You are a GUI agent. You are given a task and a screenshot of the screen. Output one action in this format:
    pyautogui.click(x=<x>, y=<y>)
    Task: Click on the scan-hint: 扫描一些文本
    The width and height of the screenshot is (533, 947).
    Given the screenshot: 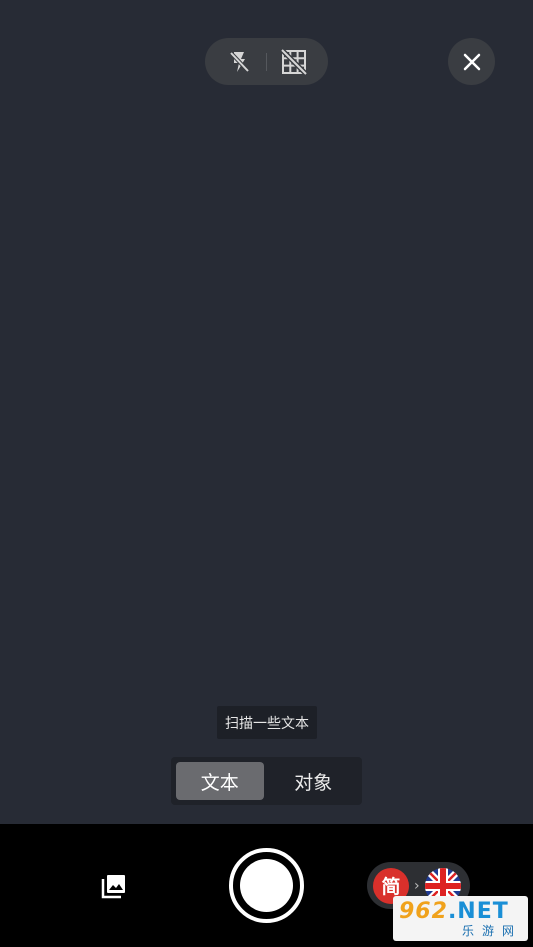 What is the action you would take?
    pyautogui.click(x=267, y=722)
    